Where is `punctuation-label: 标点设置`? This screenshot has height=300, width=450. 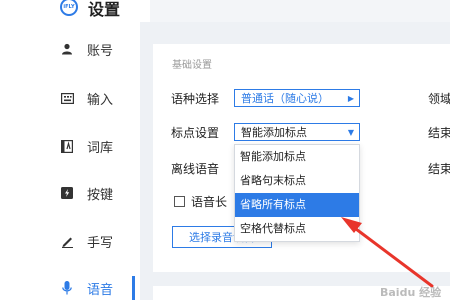 punctuation-label: 标点设置 is located at coordinates (195, 133).